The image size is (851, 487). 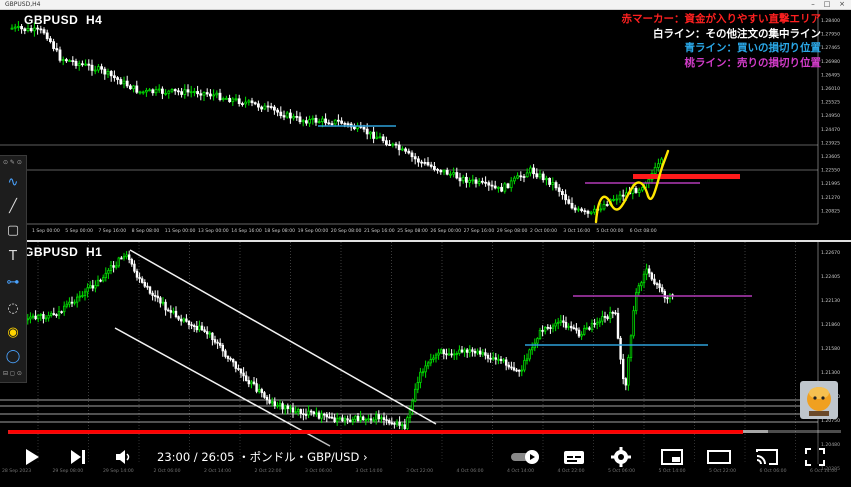 I want to click on autoplay-toggle, so click(x=526, y=457).